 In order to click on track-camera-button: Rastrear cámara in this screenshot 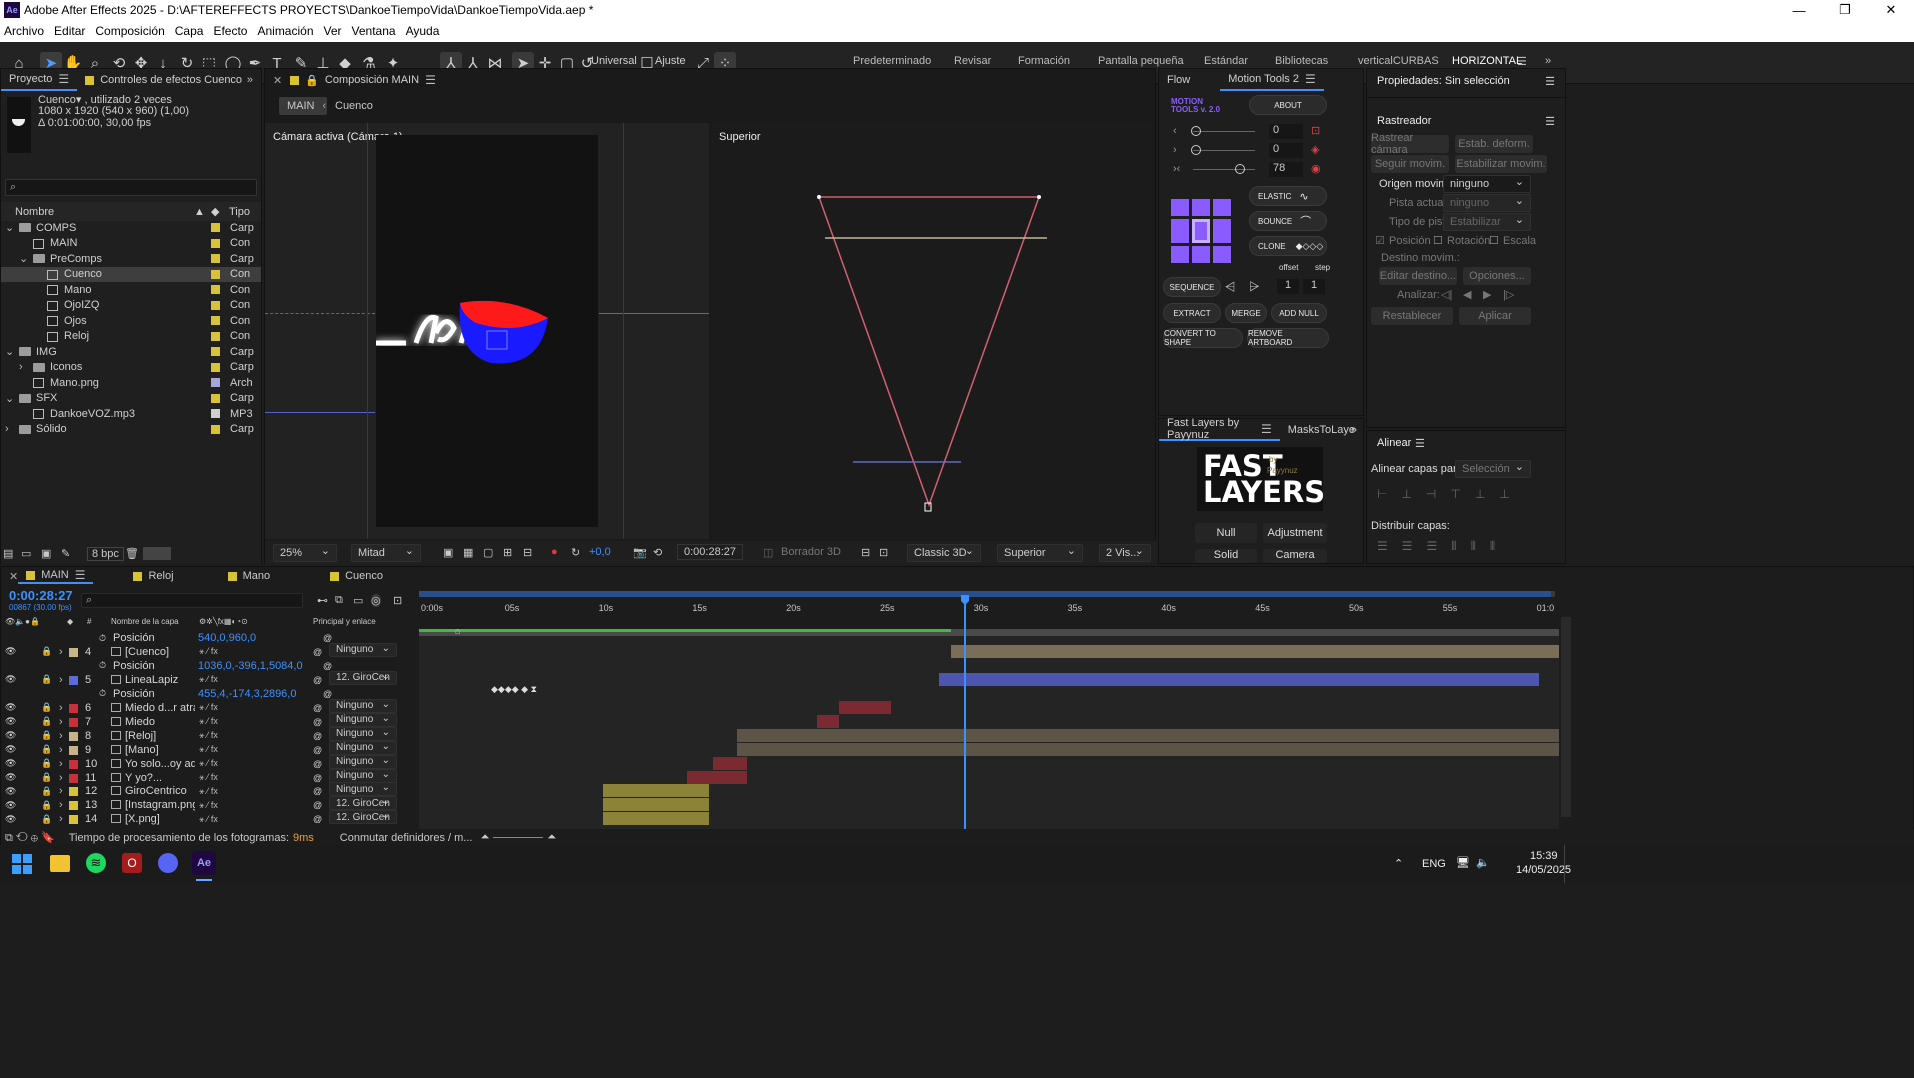, I will do `click(1410, 144)`.